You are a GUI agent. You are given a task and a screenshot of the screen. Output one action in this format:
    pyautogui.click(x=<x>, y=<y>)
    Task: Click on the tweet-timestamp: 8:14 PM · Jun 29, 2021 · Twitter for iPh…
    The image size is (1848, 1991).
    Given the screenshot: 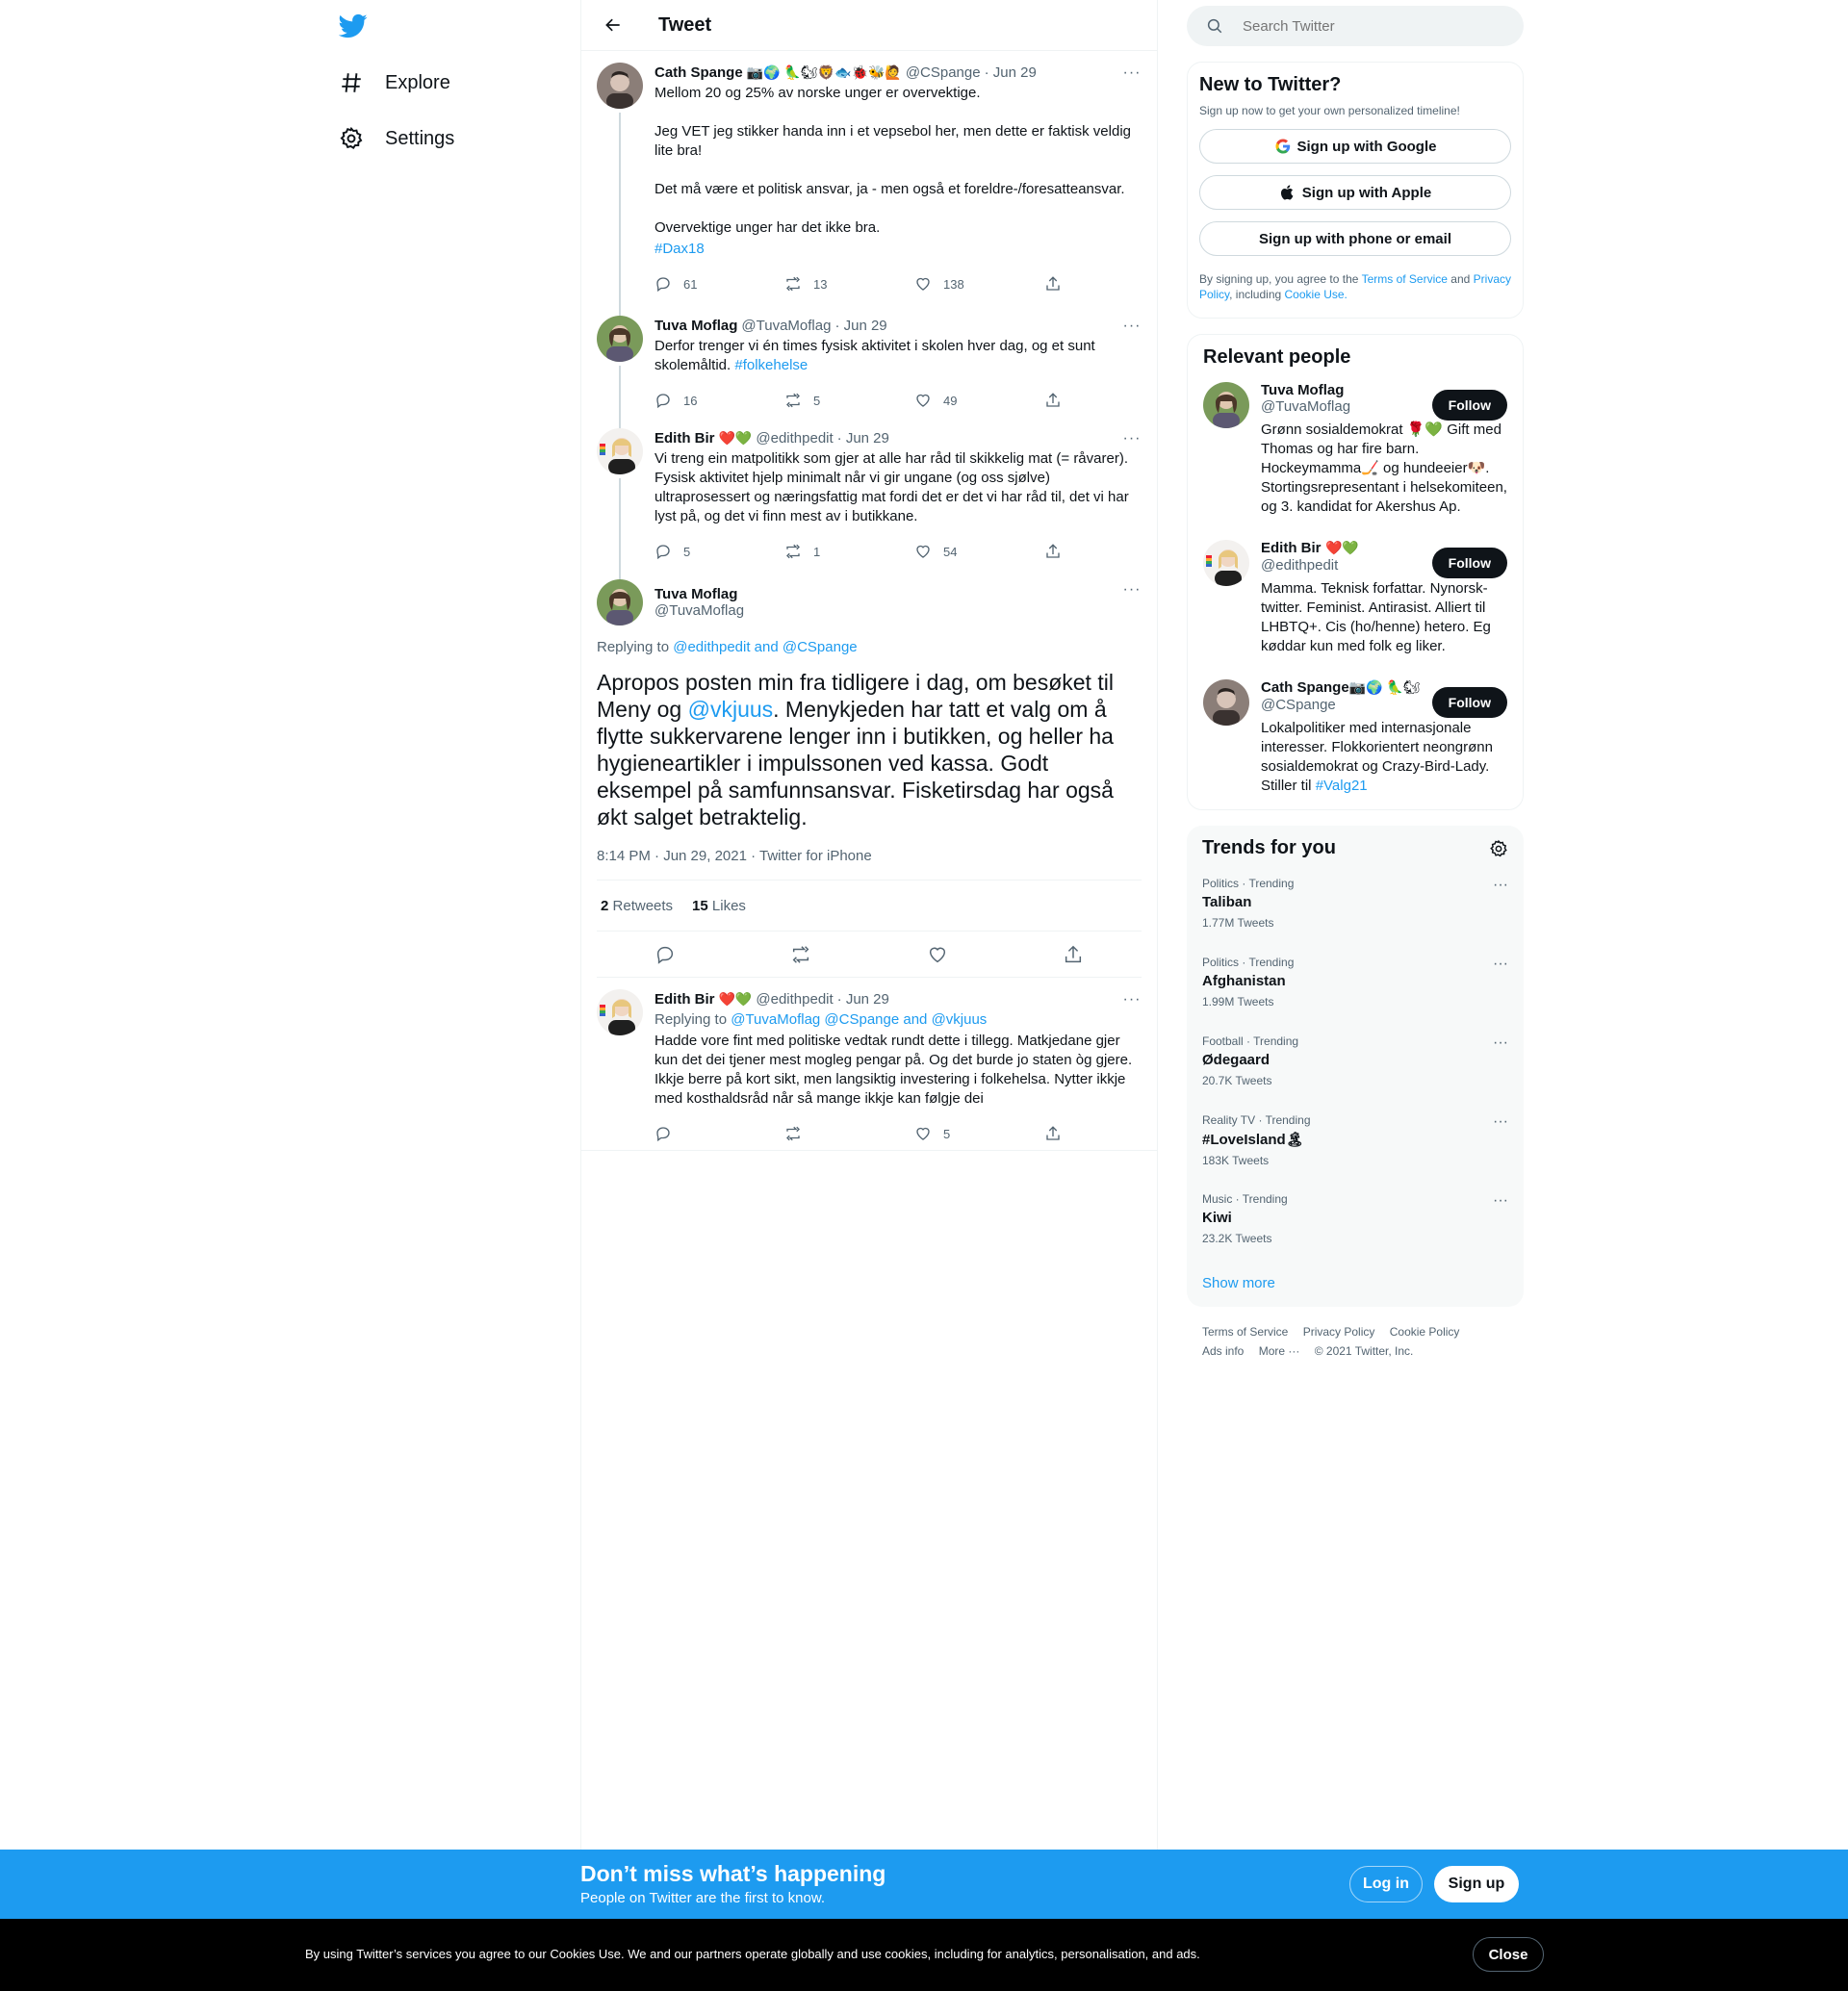 What is the action you would take?
    pyautogui.click(x=869, y=864)
    